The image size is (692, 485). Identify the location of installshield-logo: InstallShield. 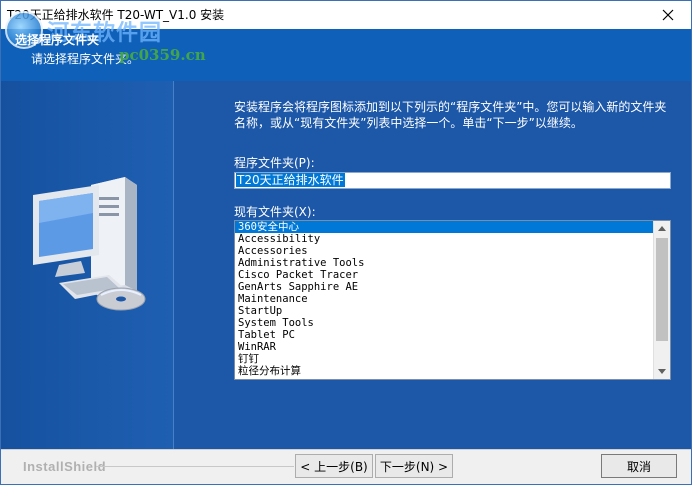
(65, 466).